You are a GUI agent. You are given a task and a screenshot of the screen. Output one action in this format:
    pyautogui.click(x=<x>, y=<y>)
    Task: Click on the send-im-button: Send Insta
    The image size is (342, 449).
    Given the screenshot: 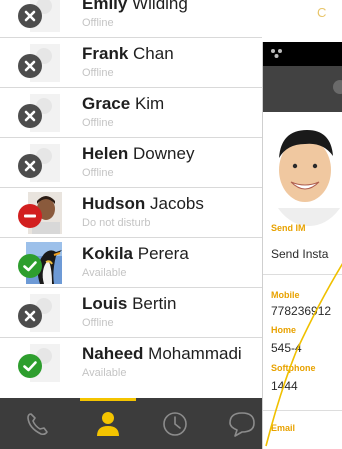 What is the action you would take?
    pyautogui.click(x=299, y=254)
    